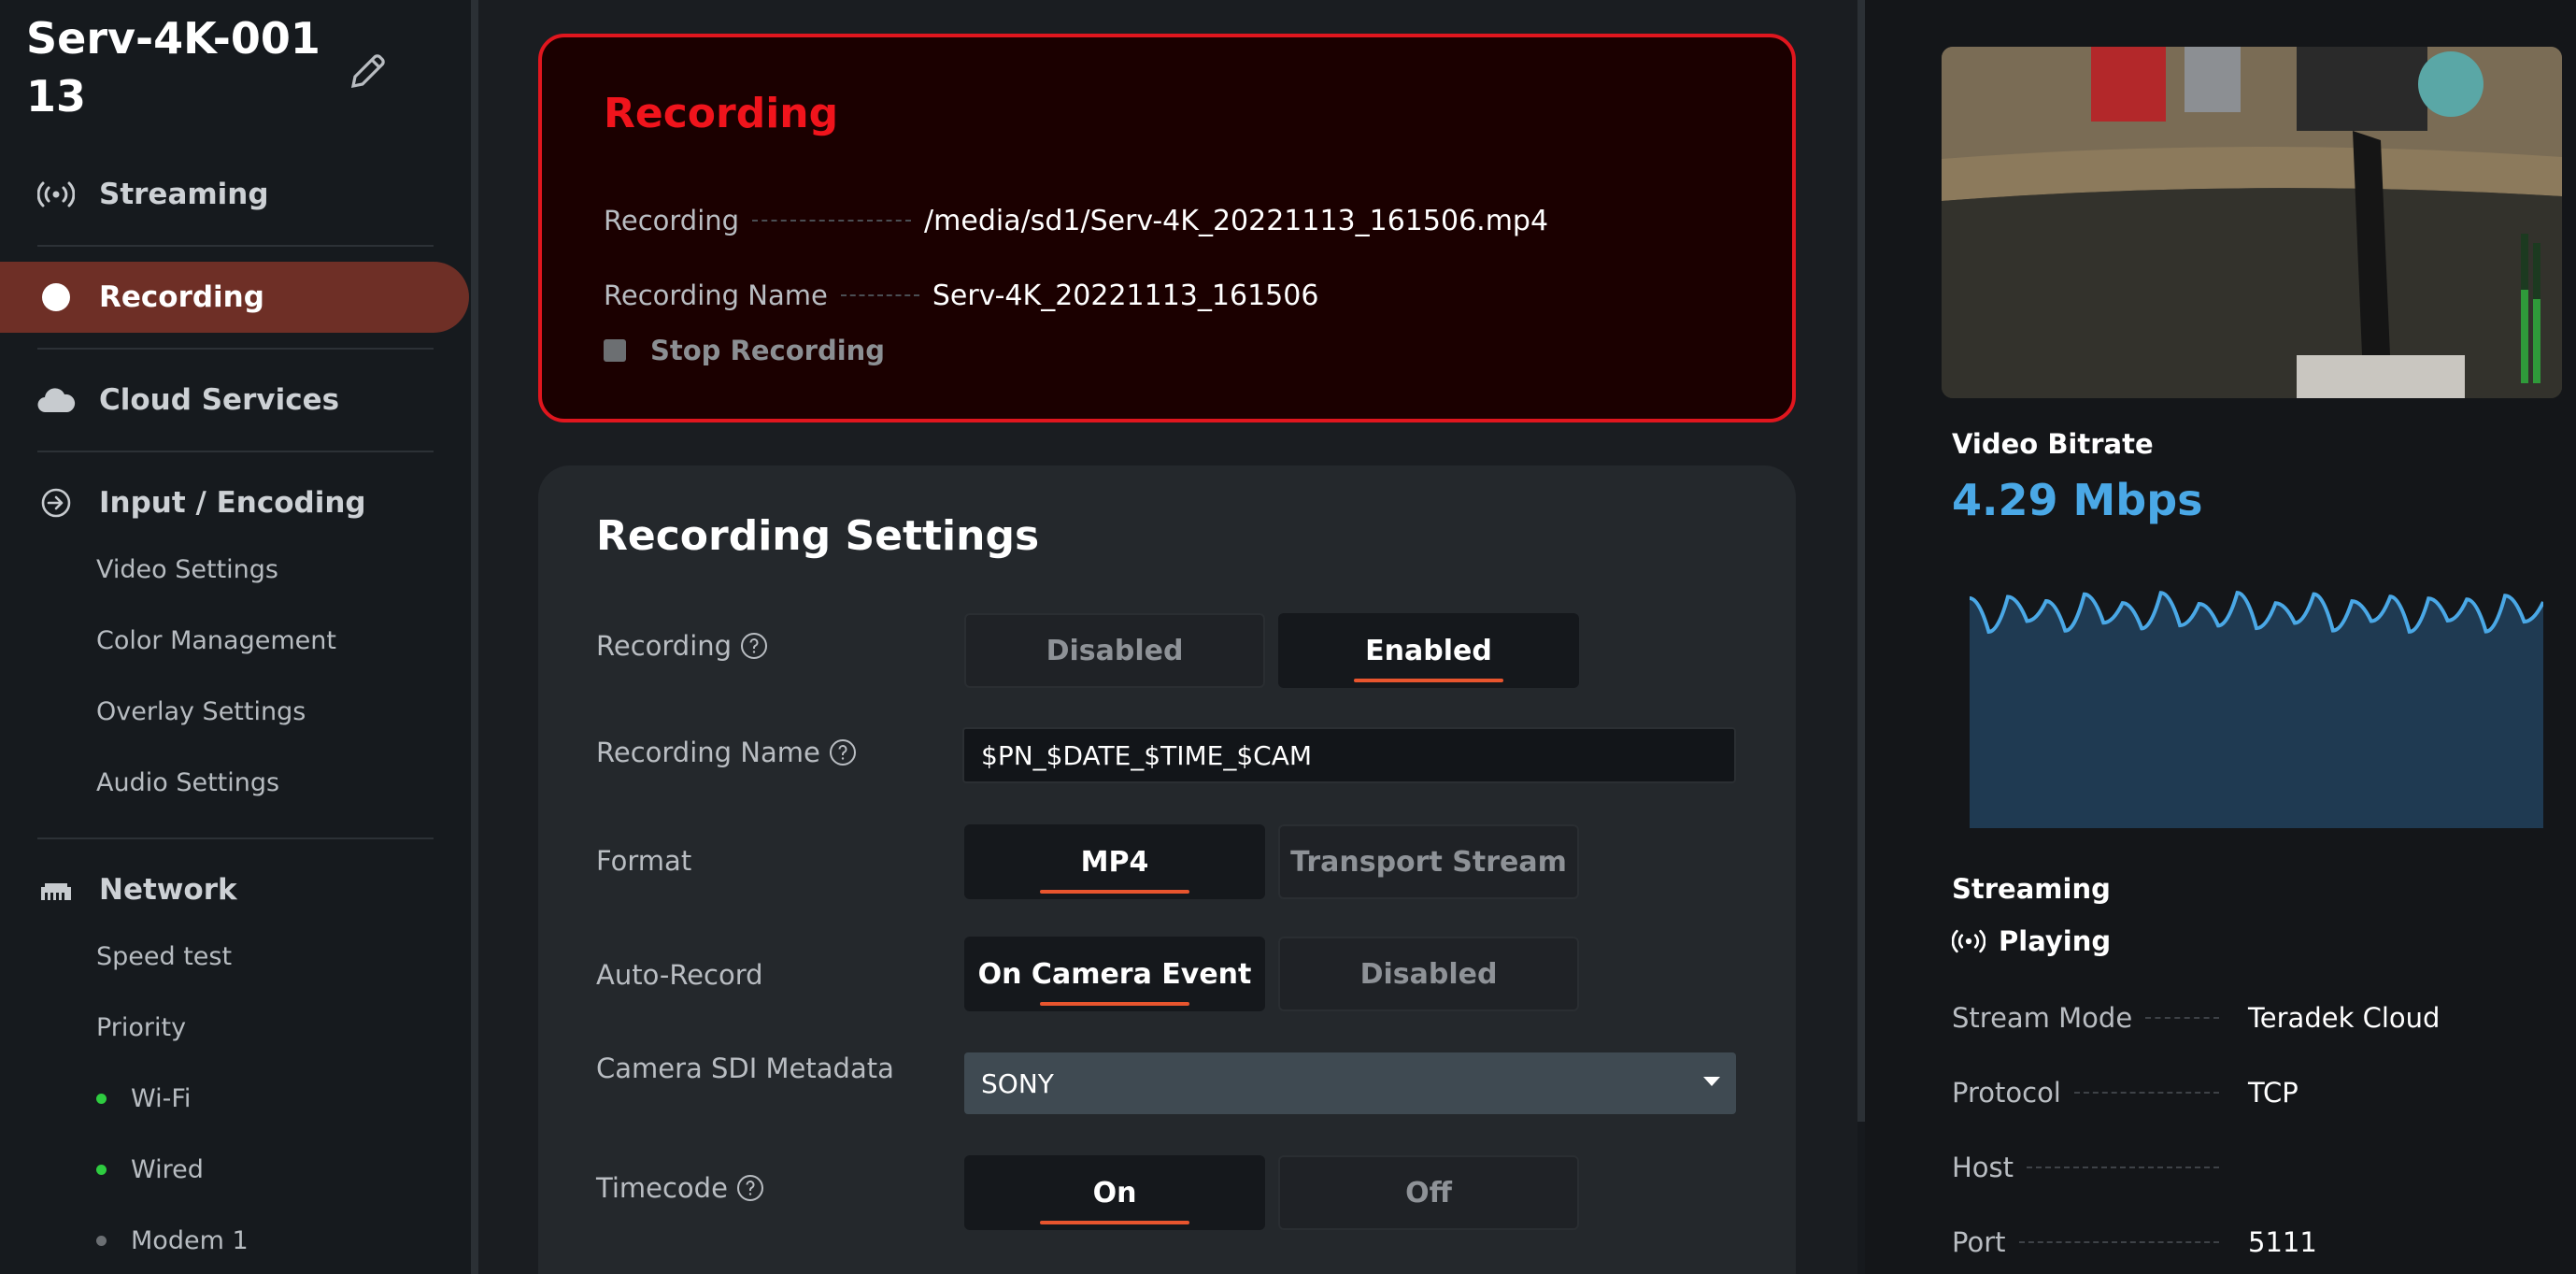 The width and height of the screenshot is (2576, 1274). Describe the element at coordinates (1711, 1082) in the screenshot. I see `chevron-down-icon` at that location.